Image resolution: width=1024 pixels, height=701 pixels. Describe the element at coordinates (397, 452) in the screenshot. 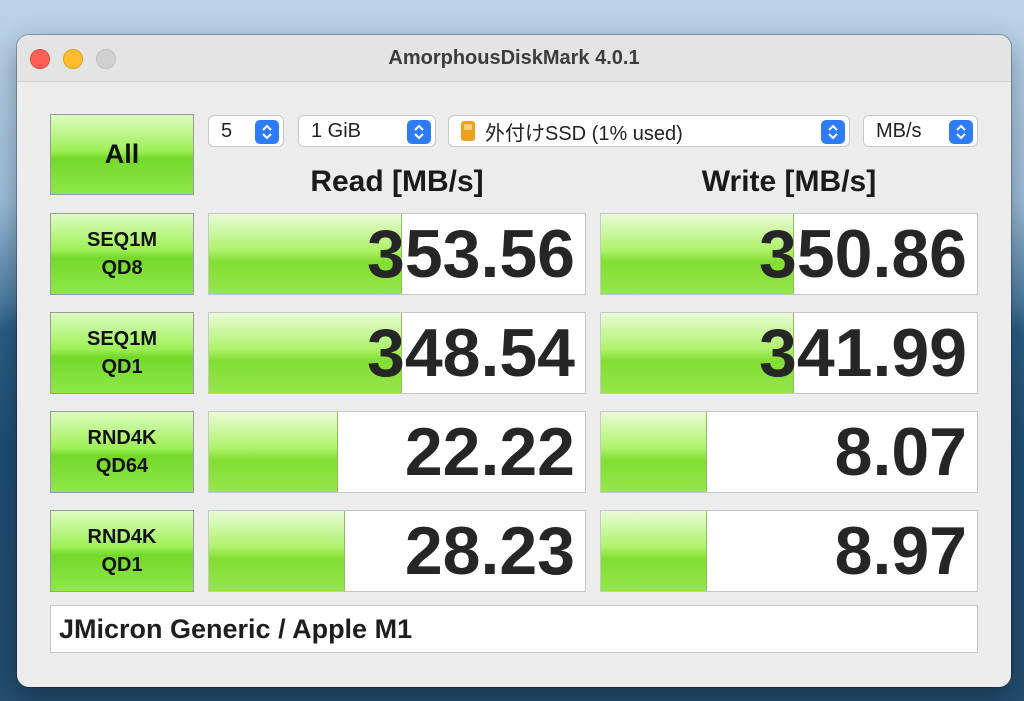

I see `rnd4k-qd64-read-cell: 22.22` at that location.